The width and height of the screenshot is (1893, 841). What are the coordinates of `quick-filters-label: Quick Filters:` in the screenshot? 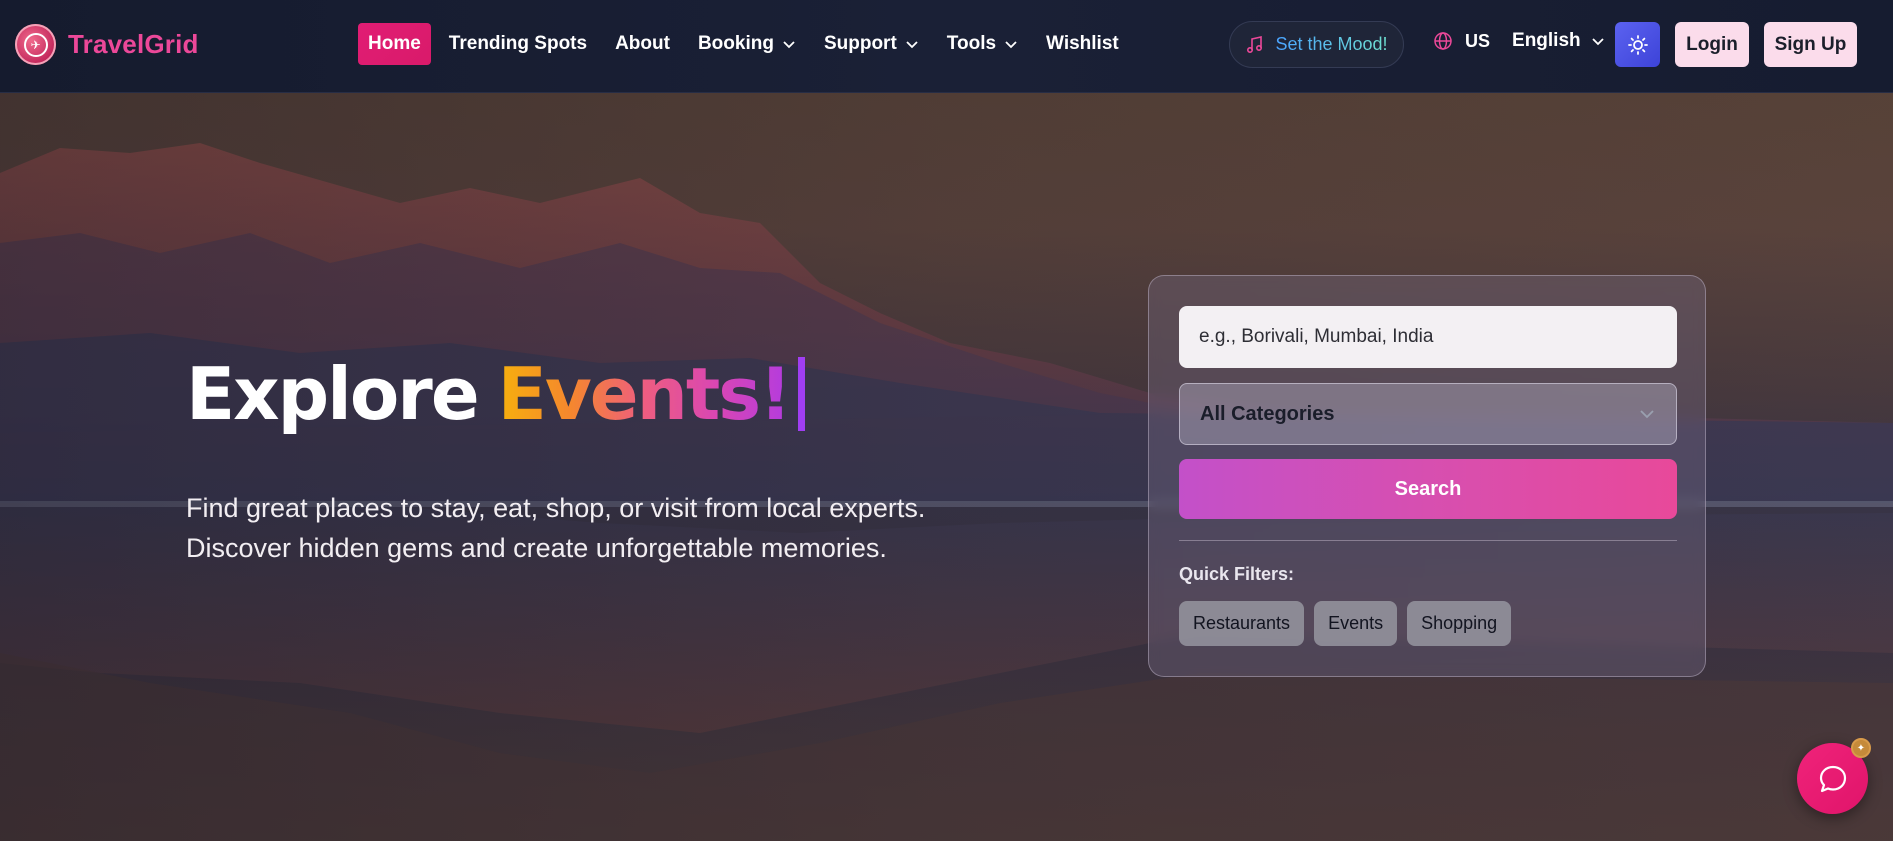 It's located at (1237, 574).